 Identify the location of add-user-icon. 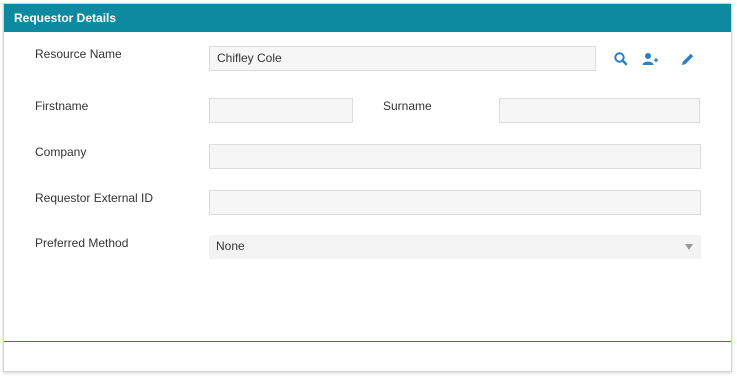
(650, 59).